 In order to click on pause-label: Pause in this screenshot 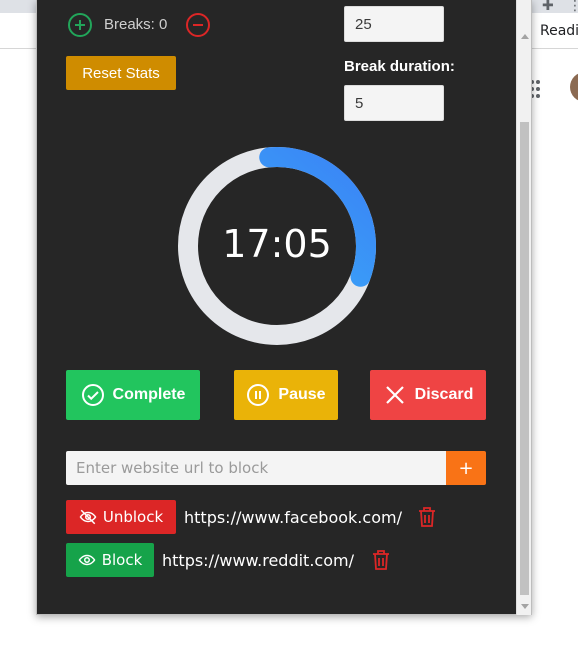, I will do `click(302, 394)`.